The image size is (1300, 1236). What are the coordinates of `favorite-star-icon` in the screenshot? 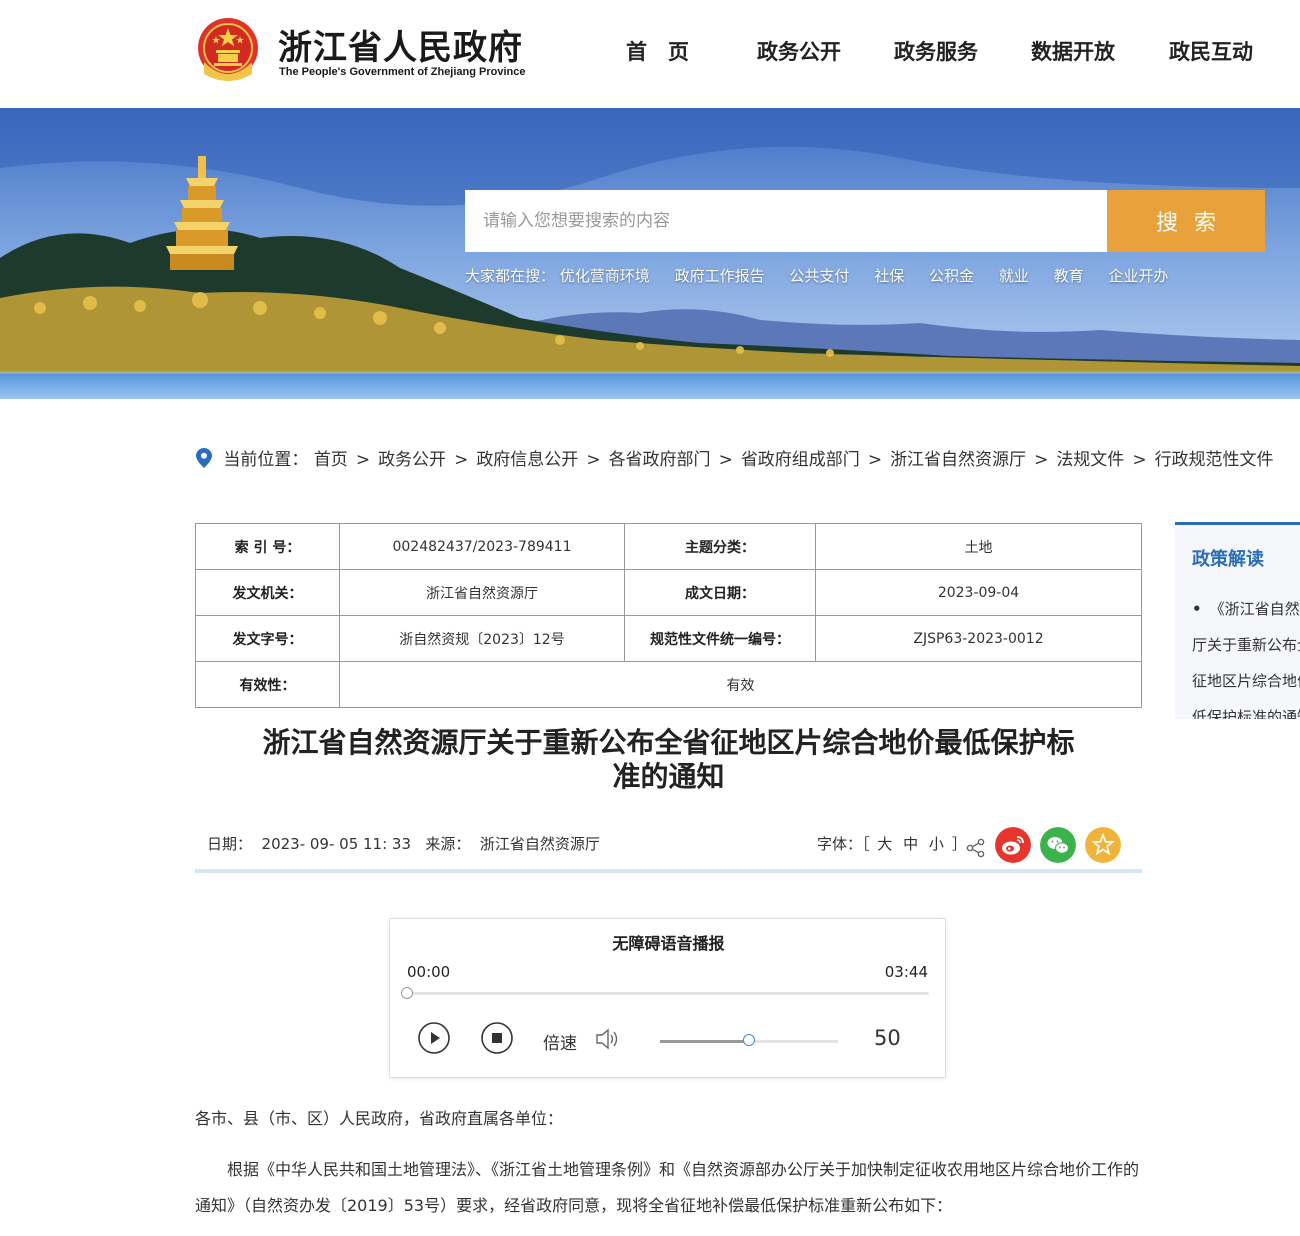 It's located at (1103, 845).